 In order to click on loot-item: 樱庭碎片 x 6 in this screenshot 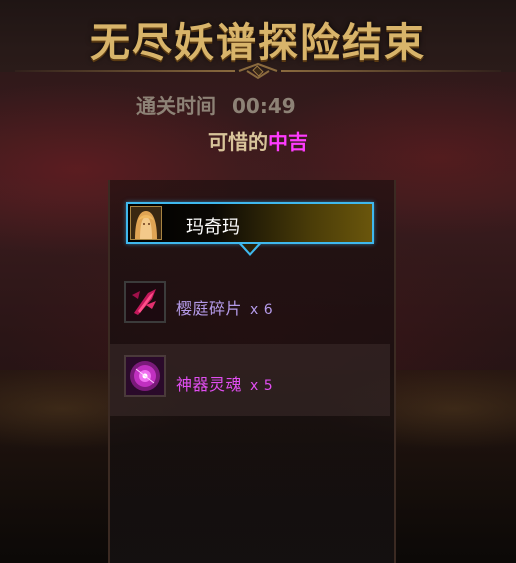, I will do `click(250, 304)`.